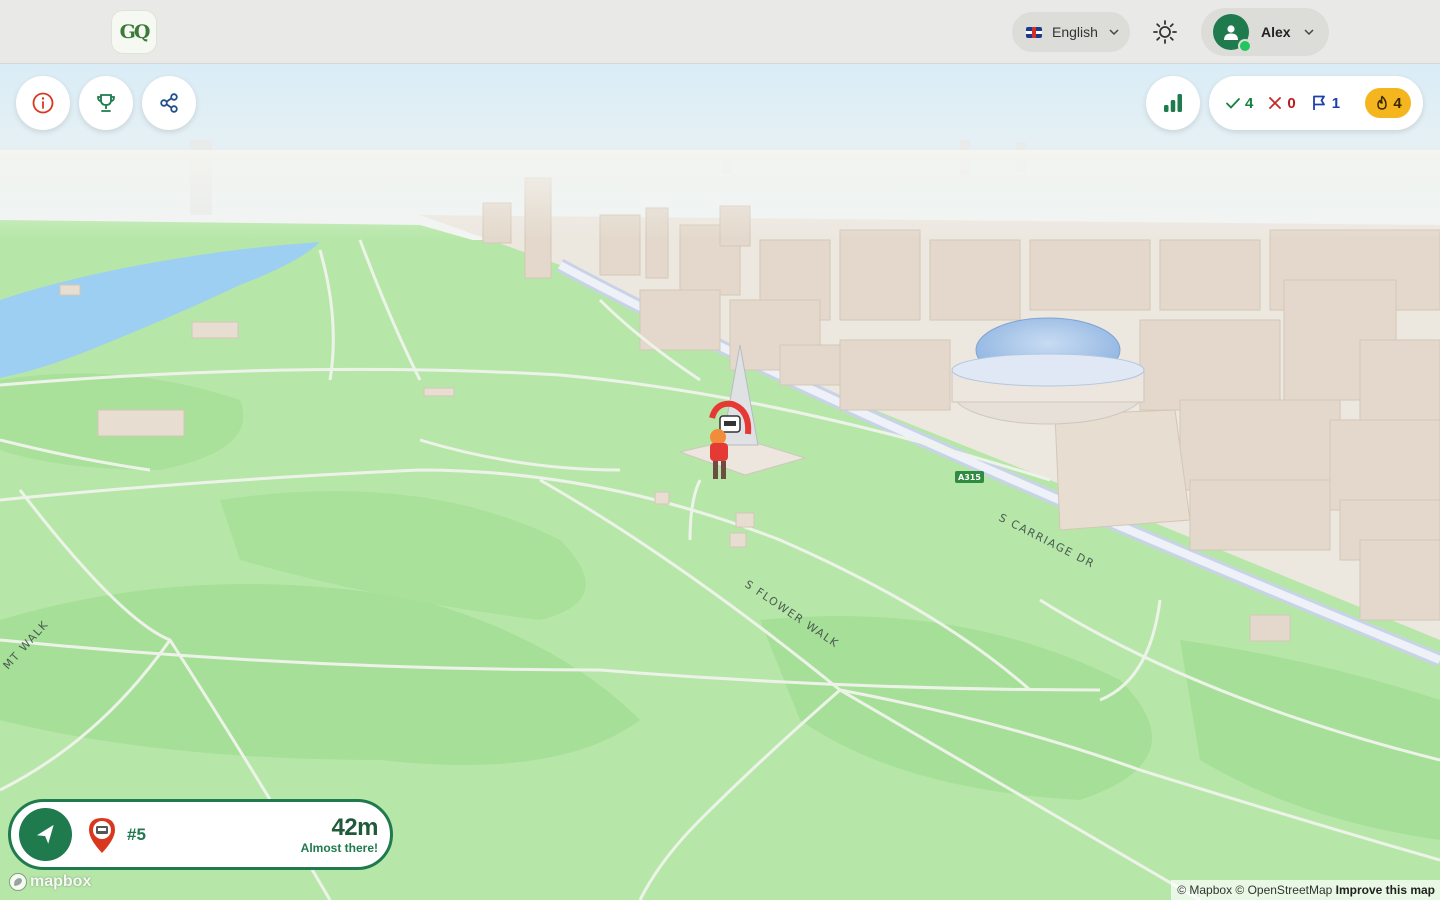  I want to click on distance-info: 42m Almost there!, so click(339, 834).